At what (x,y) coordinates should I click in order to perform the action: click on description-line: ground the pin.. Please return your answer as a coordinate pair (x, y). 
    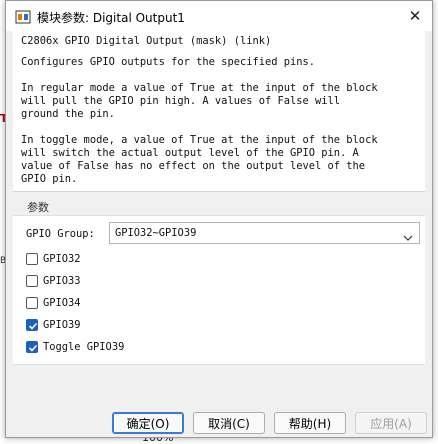
    Looking at the image, I should click on (68, 114).